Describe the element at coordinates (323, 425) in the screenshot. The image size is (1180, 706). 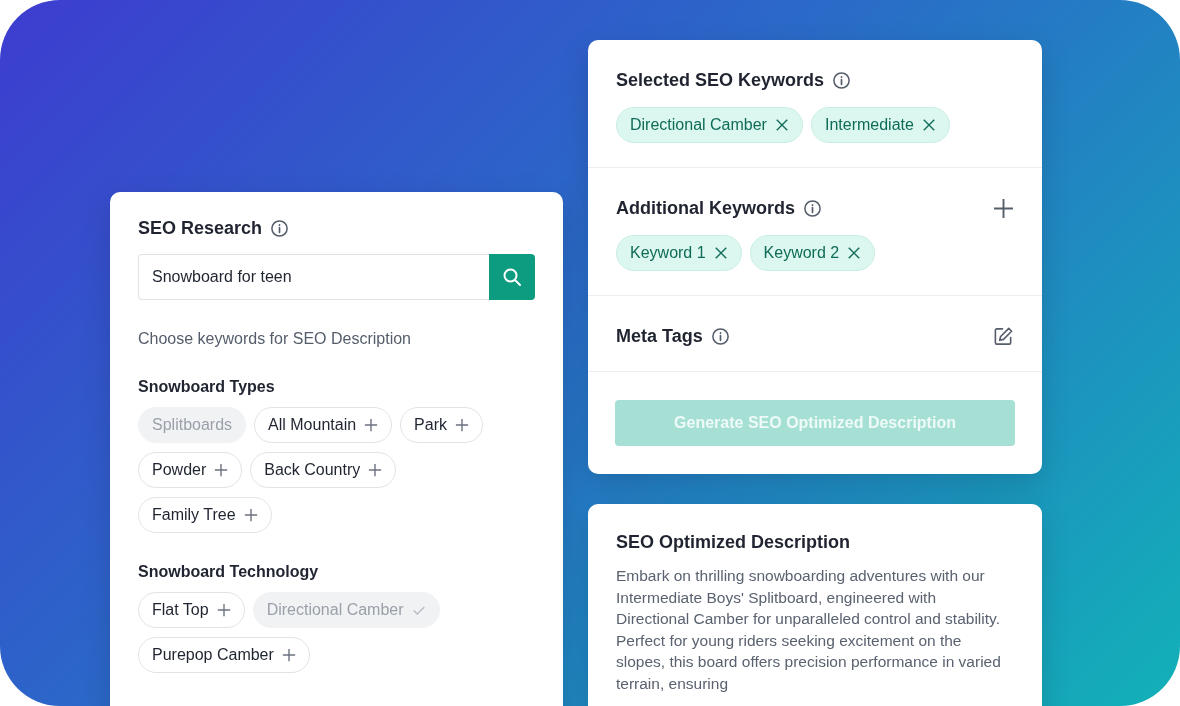
I see `keyword-chip: All Mountain` at that location.